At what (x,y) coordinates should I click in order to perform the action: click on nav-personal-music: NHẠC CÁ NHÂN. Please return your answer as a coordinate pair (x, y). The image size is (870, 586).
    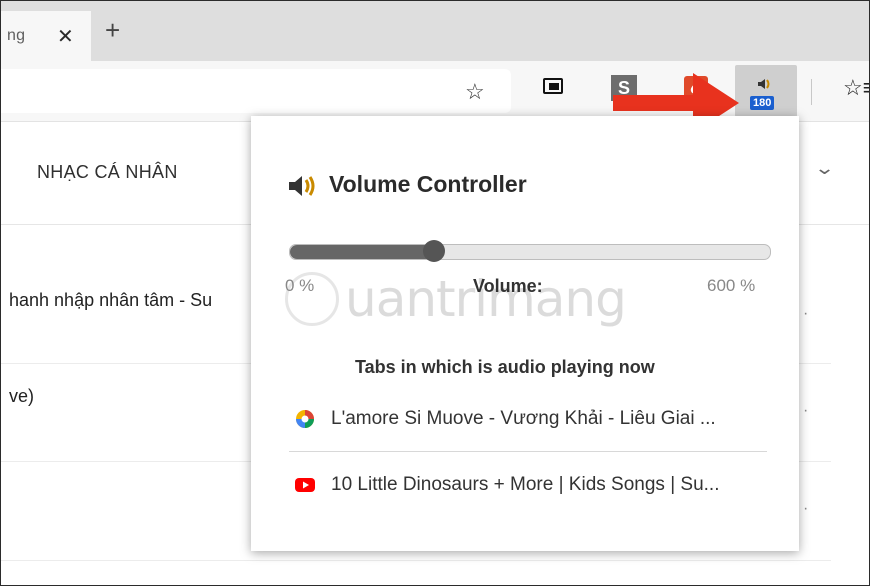
    Looking at the image, I should click on (107, 172).